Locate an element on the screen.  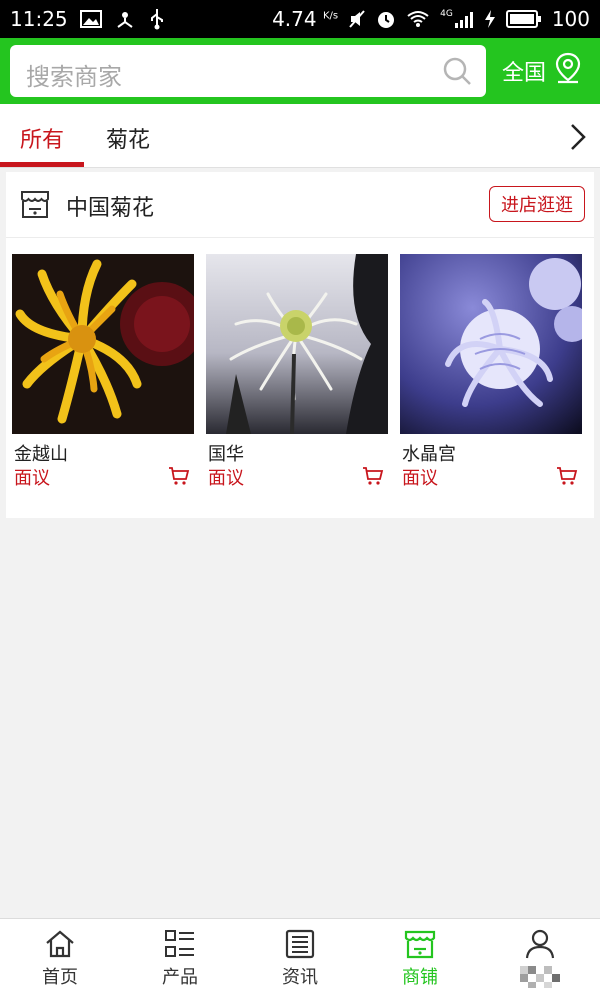
product-card: 水晶宫 面议 is located at coordinates (491, 371).